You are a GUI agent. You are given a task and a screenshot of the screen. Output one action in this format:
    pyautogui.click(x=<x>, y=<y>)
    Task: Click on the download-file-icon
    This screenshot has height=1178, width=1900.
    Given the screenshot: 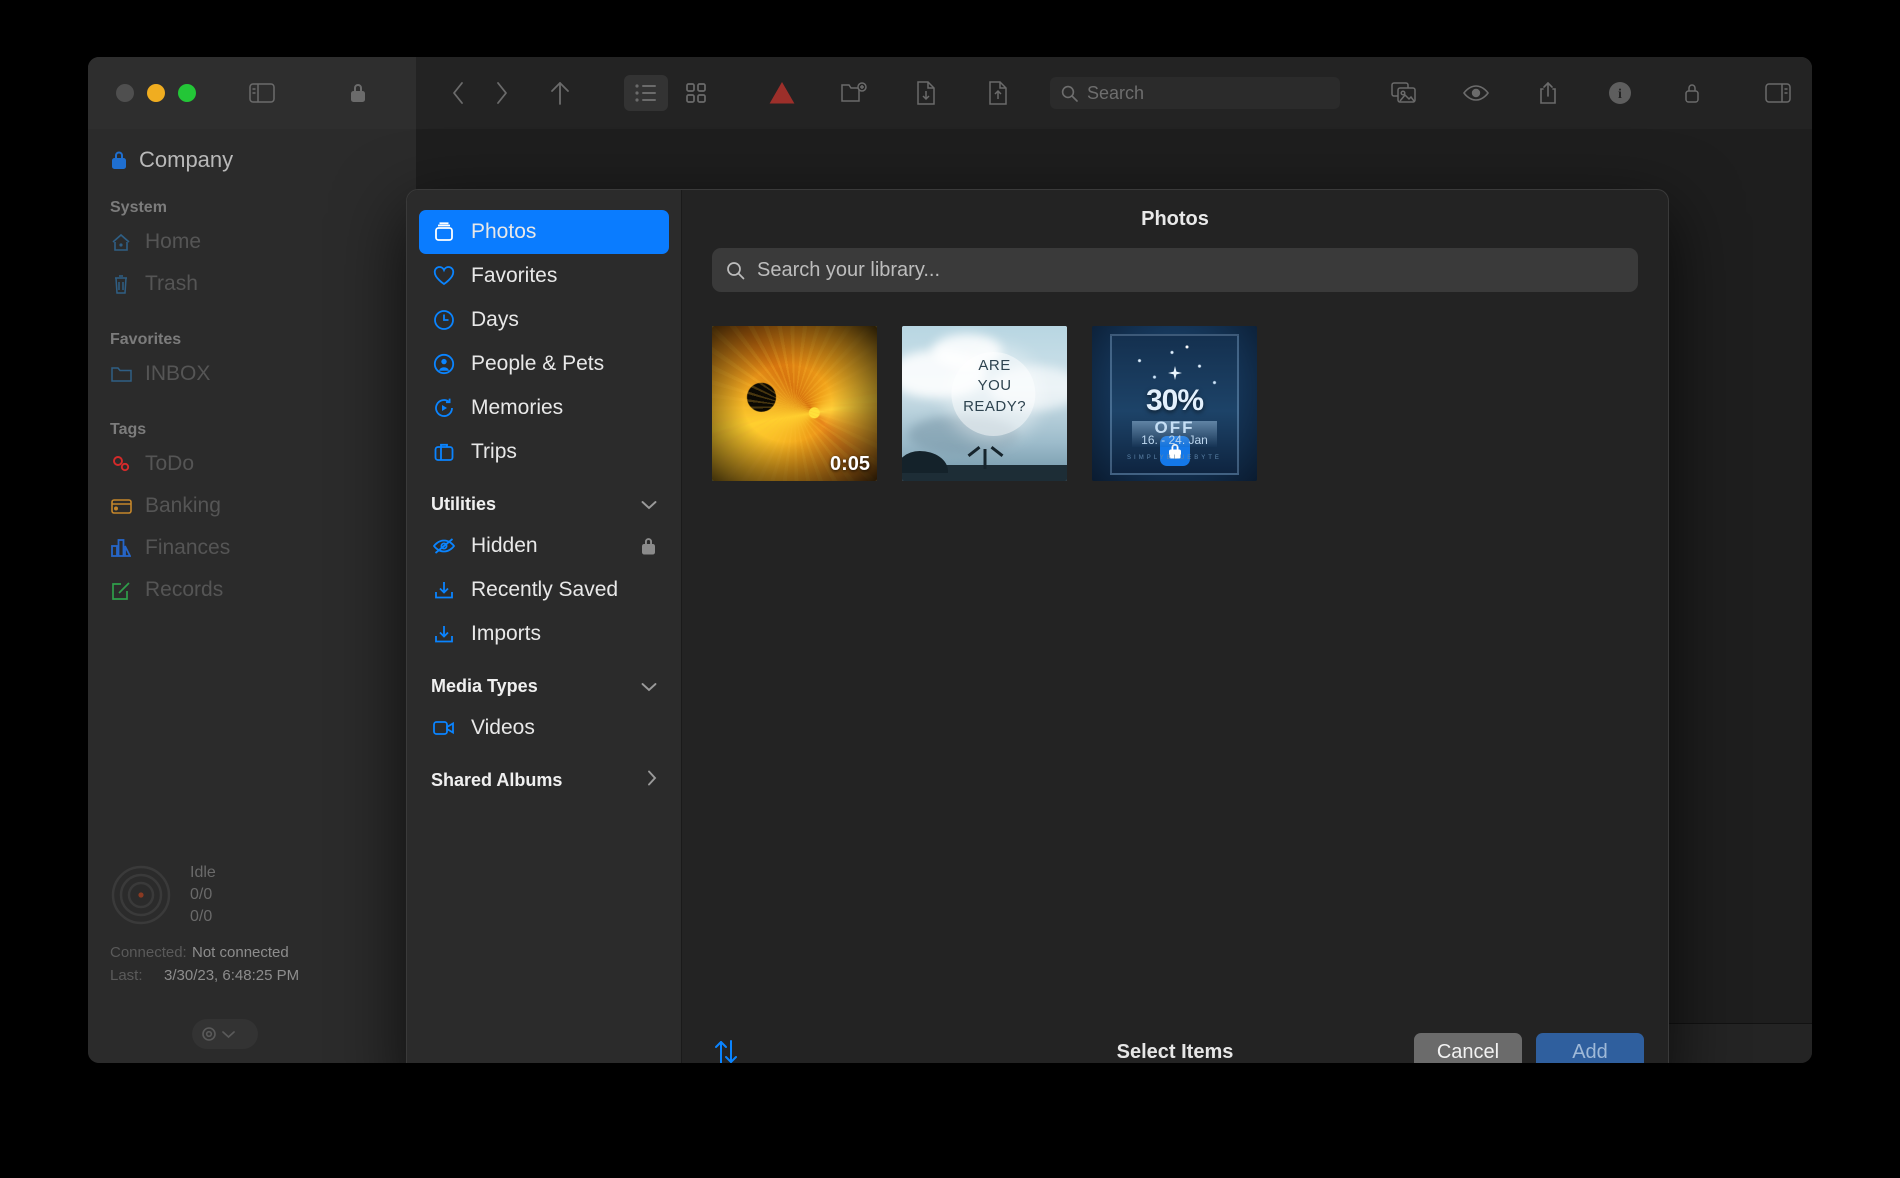 What is the action you would take?
    pyautogui.click(x=926, y=93)
    